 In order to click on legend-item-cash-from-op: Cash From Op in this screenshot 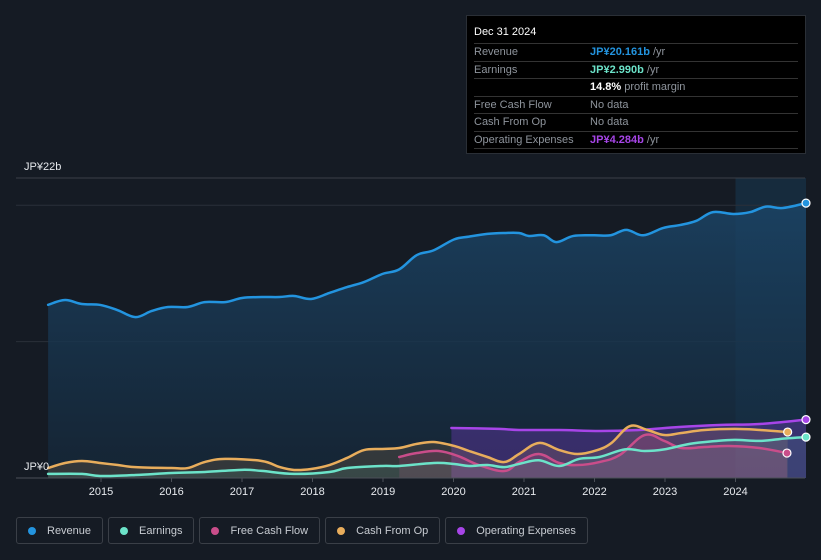, I will do `click(383, 530)`.